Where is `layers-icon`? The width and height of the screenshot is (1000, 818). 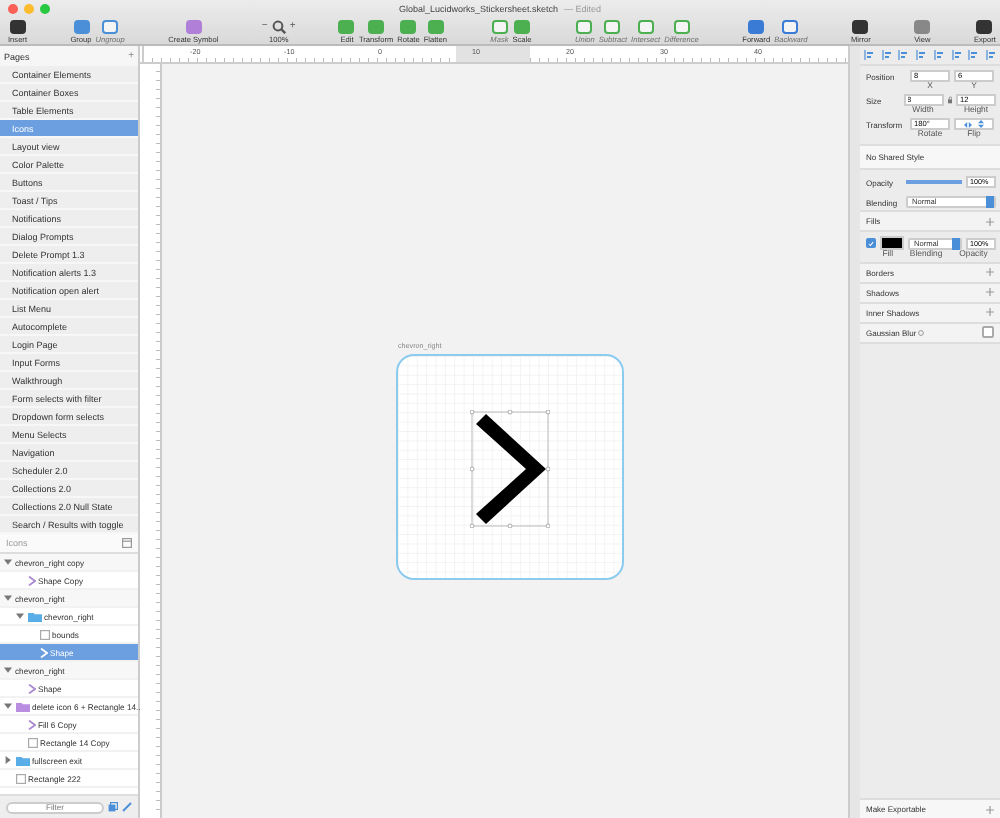 layers-icon is located at coordinates (113, 807).